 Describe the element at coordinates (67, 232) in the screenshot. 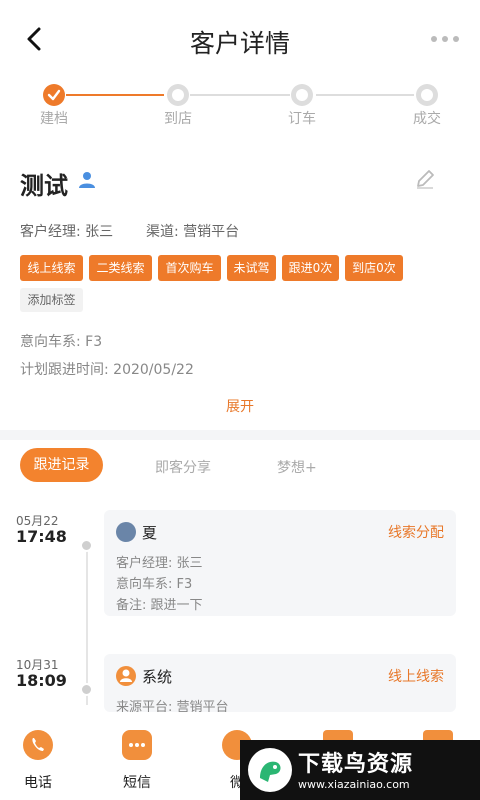

I see `customer-manager: 客户经理: 张三` at that location.